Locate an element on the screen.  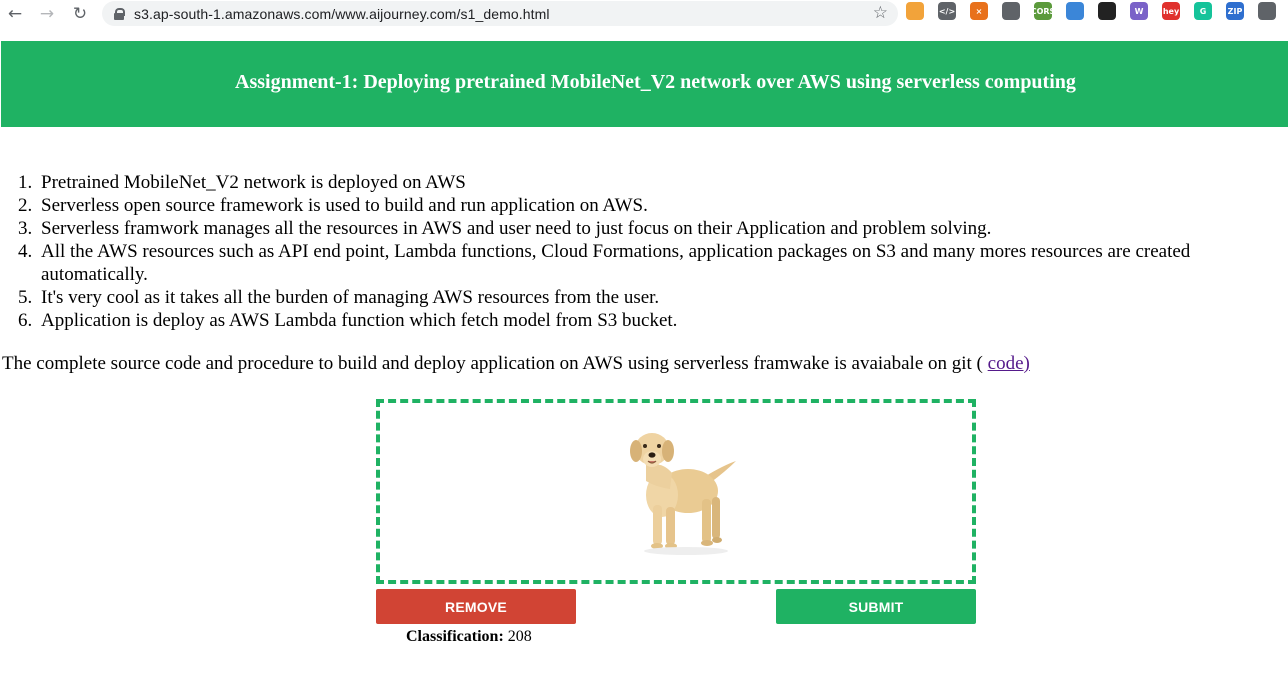
extension-wp-icon: W is located at coordinates (1139, 11).